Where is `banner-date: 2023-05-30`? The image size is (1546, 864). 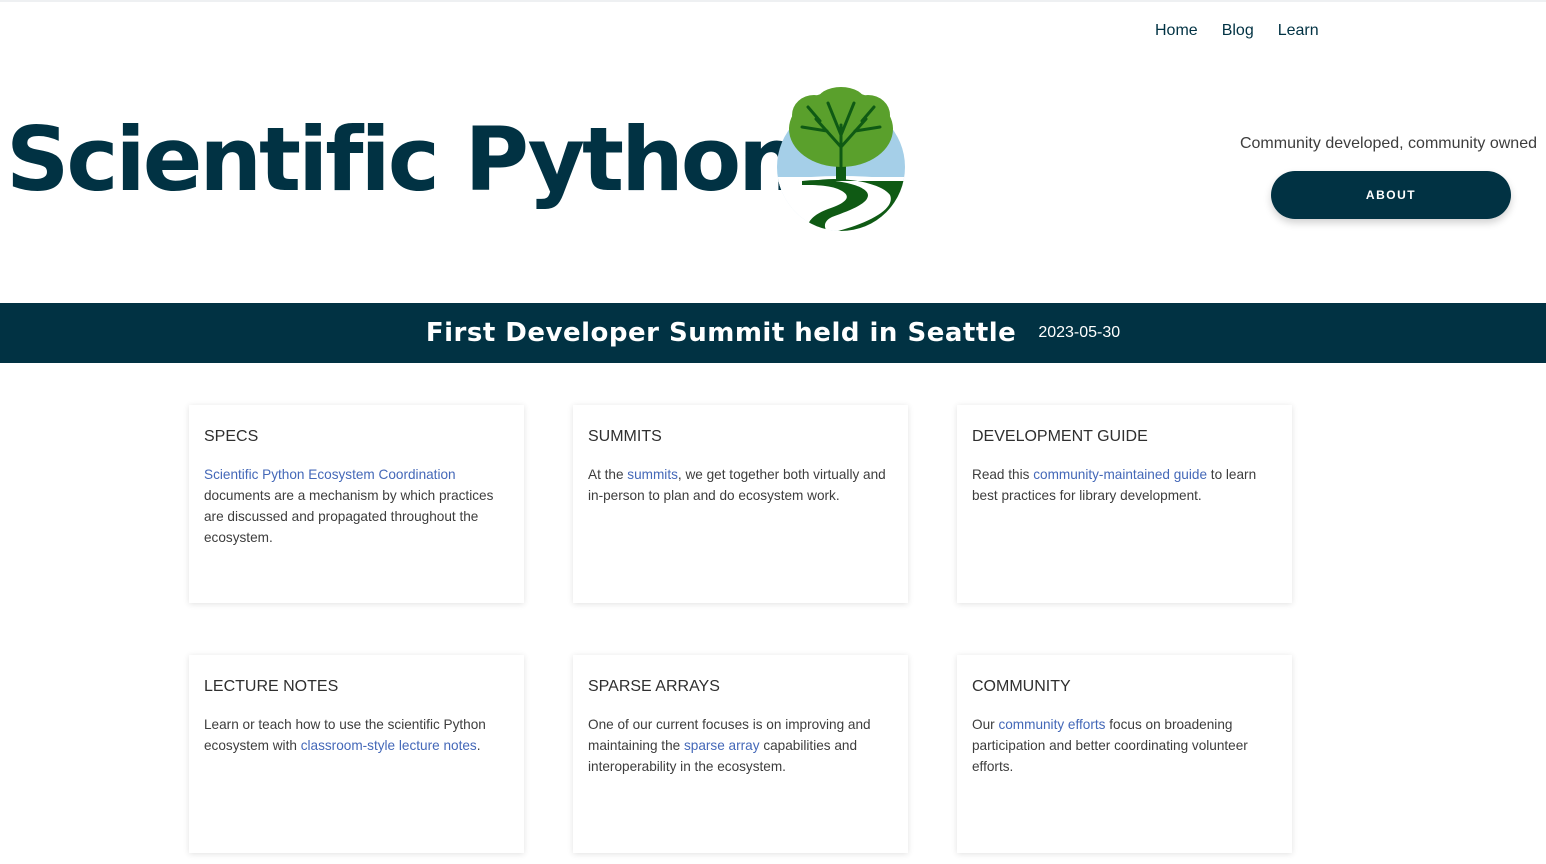 banner-date: 2023-05-30 is located at coordinates (1079, 332).